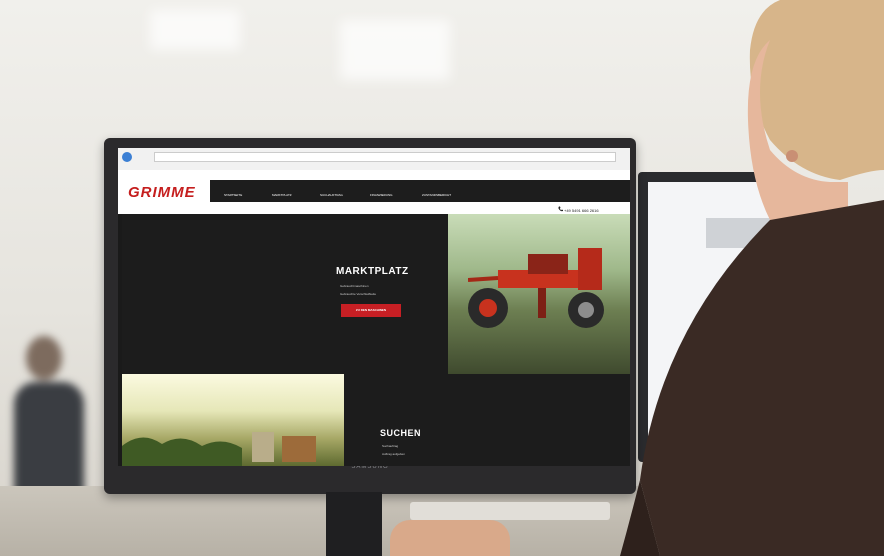 The width and height of the screenshot is (884, 556). I want to click on marktplatz-cta-button: ZU DEN MASCHINEN, so click(371, 310).